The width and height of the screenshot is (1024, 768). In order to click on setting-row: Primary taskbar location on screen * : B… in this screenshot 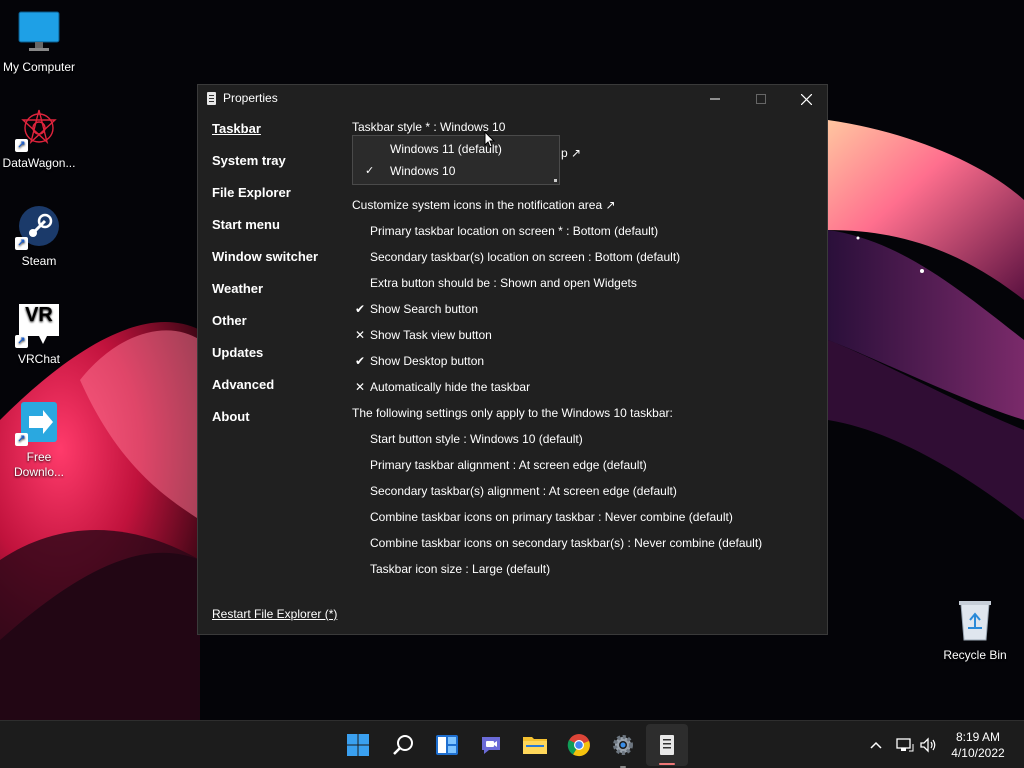, I will do `click(514, 231)`.